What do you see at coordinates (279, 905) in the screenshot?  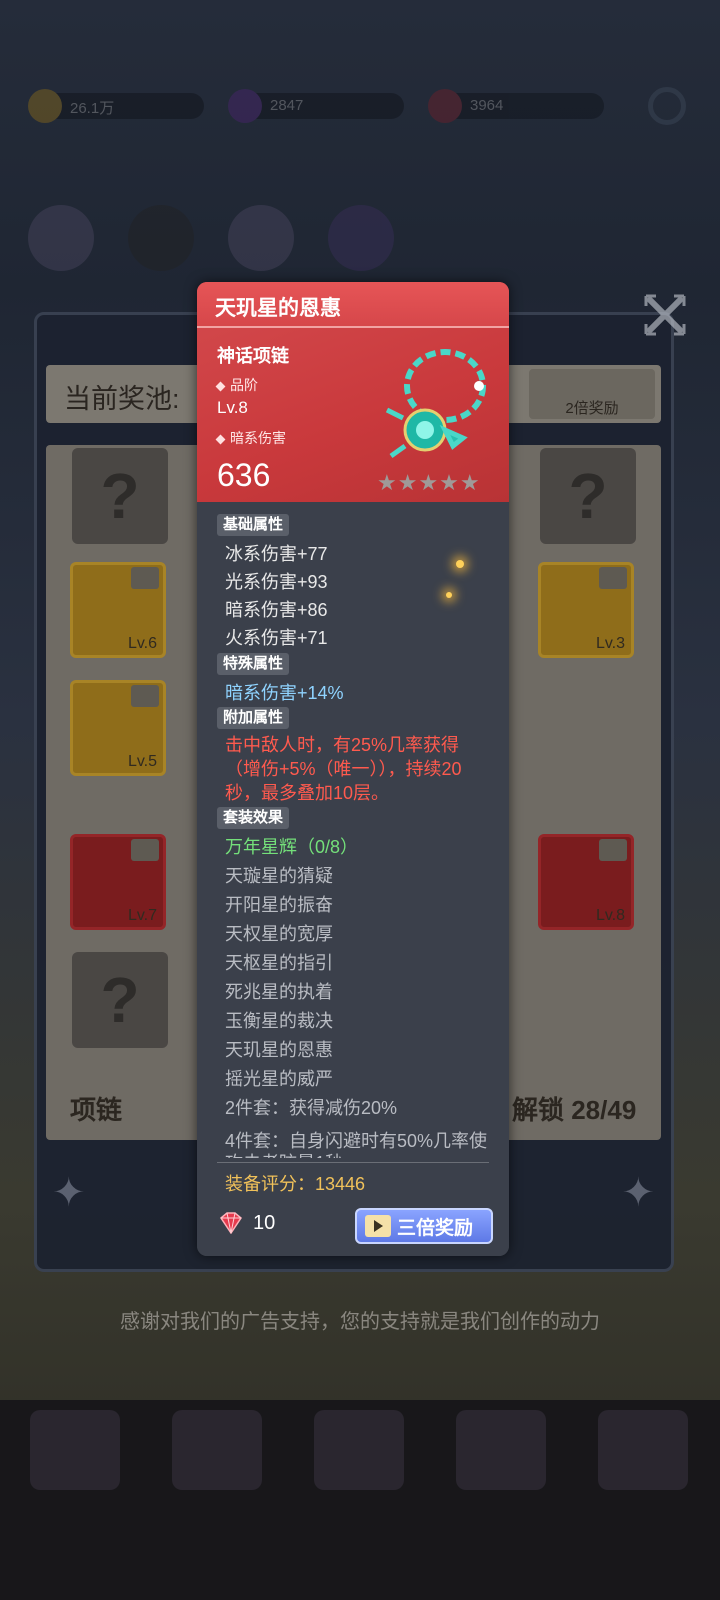 I see `set-member: 开阳星的振奋` at bounding box center [279, 905].